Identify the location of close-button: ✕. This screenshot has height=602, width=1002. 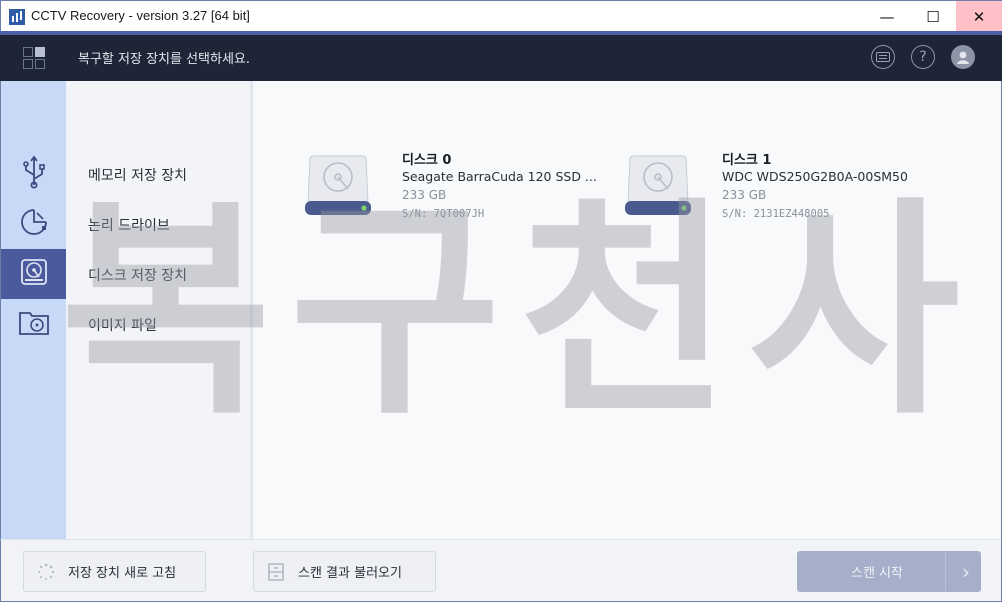
(979, 16).